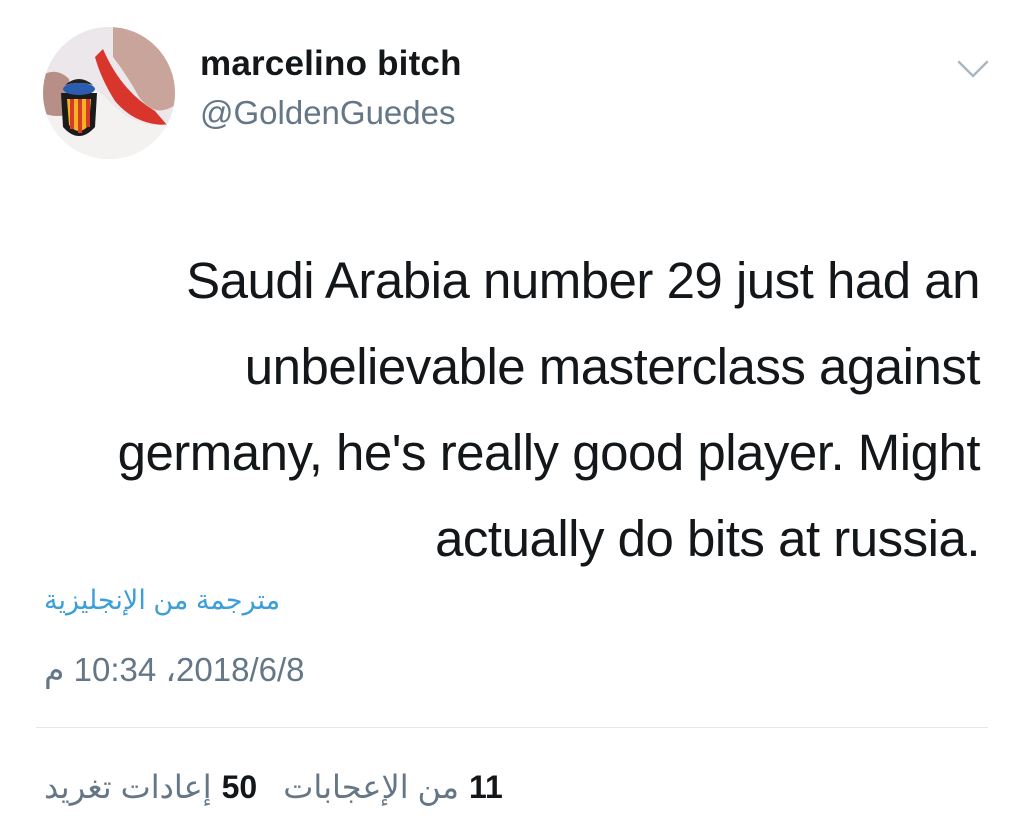 The image size is (1024, 840). I want to click on likes-count: 11, so click(486, 787).